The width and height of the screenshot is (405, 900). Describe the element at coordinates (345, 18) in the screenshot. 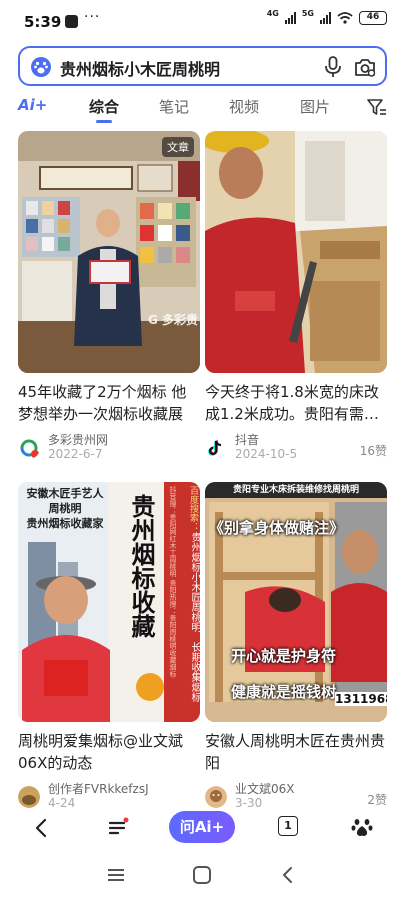

I see `wifi-icon` at that location.